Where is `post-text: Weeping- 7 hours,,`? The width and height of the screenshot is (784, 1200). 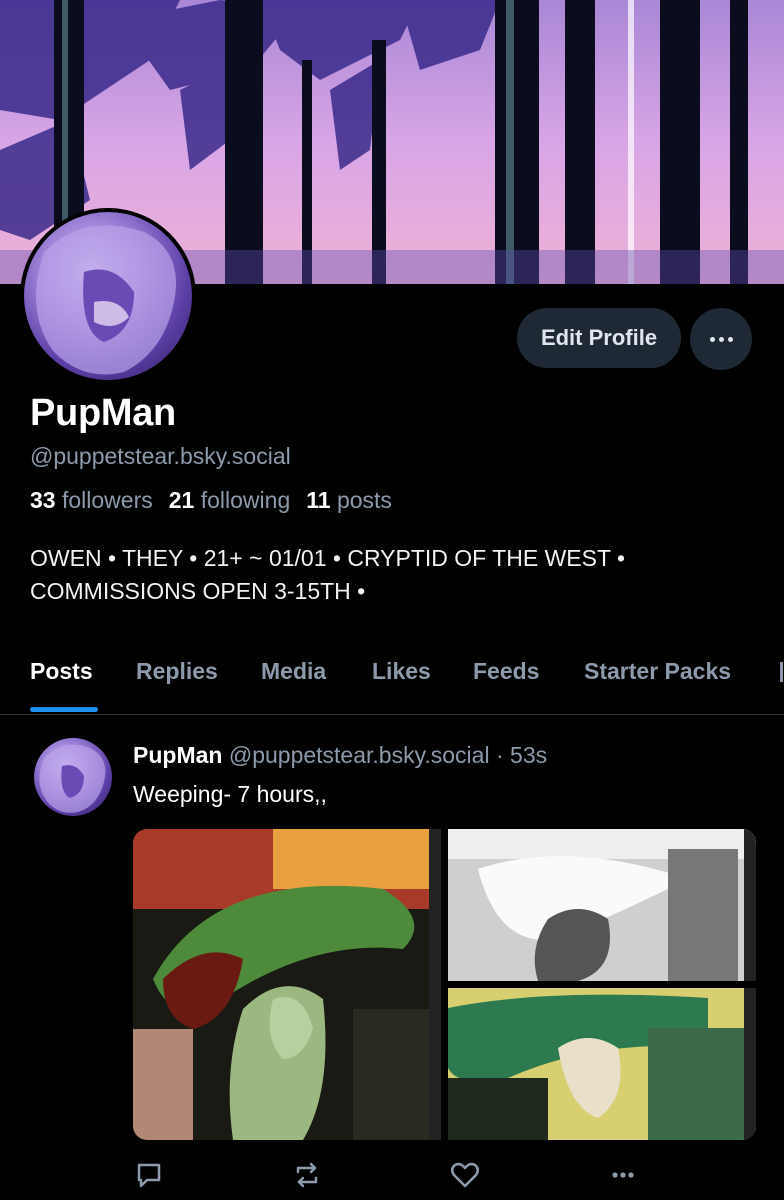
post-text: Weeping- 7 hours,, is located at coordinates (230, 794).